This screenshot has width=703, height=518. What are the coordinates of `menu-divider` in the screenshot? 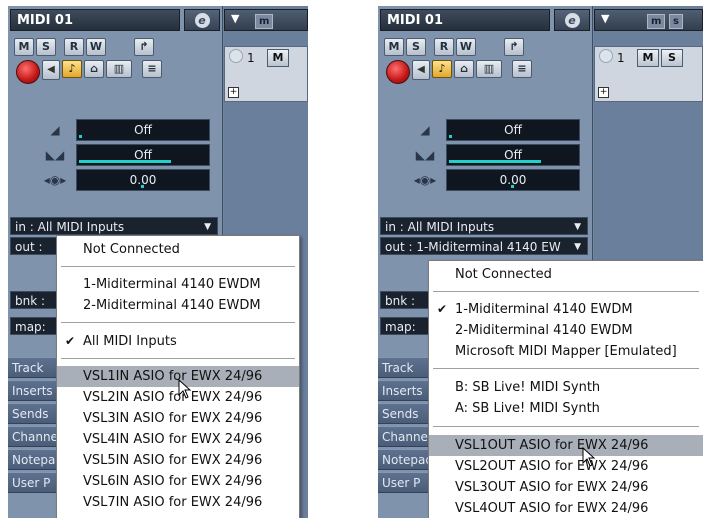 It's located at (566, 291).